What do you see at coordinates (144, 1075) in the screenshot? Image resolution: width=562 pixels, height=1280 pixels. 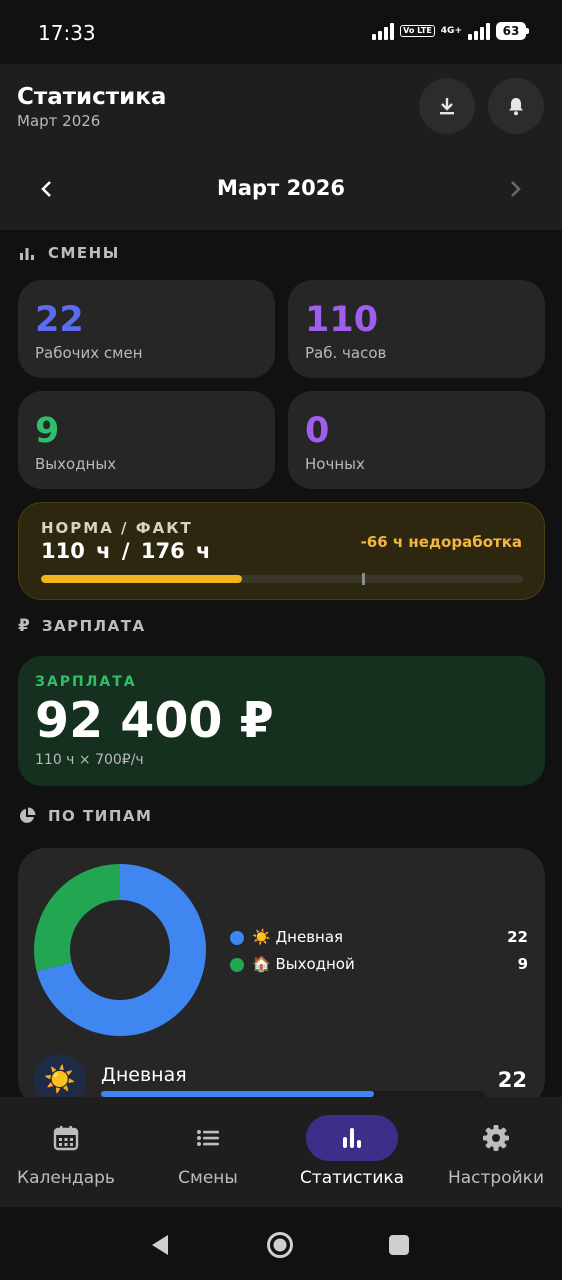 I see `type-name: Дневная` at bounding box center [144, 1075].